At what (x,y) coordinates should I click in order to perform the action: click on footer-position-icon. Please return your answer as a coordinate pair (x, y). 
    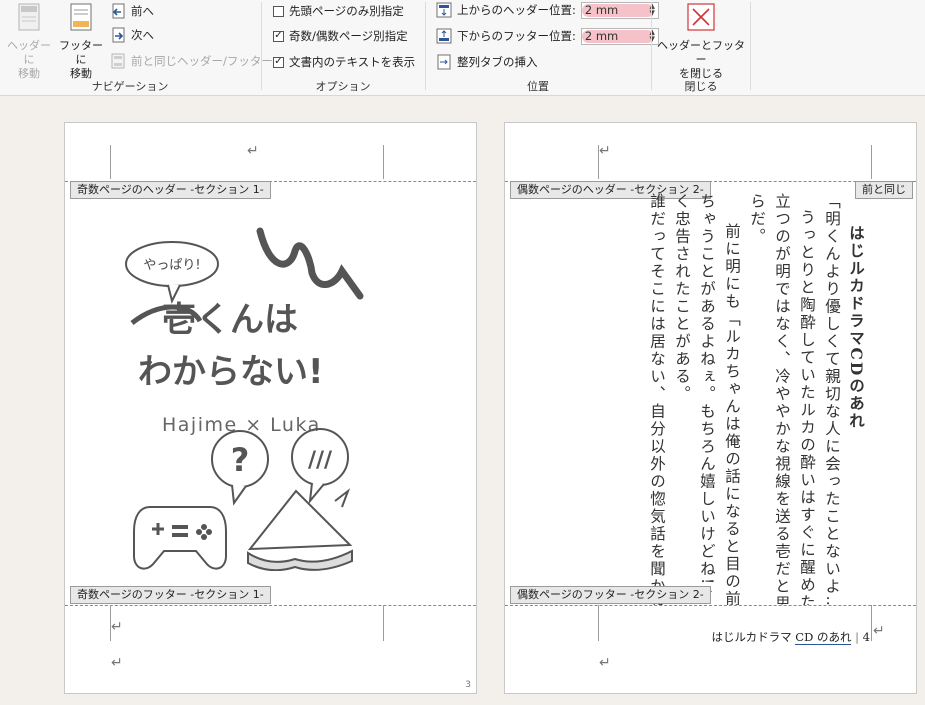
    Looking at the image, I should click on (444, 36).